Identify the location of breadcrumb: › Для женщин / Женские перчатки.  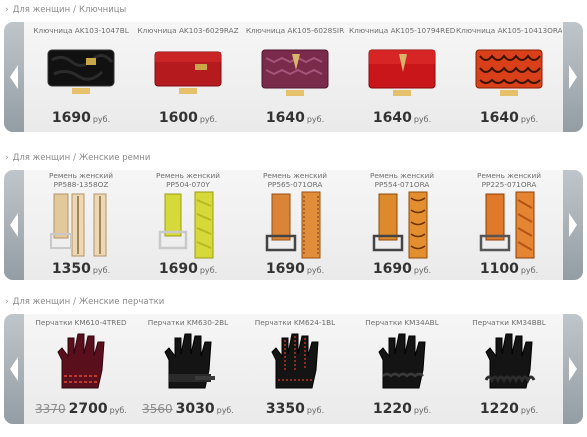
(84, 304).